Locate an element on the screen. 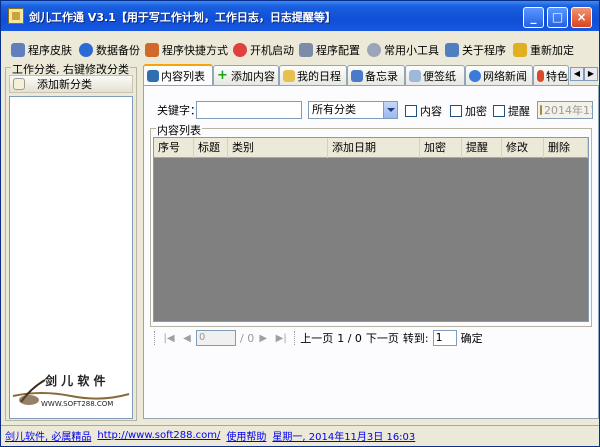  config-button: 程序配置 is located at coordinates (329, 50).